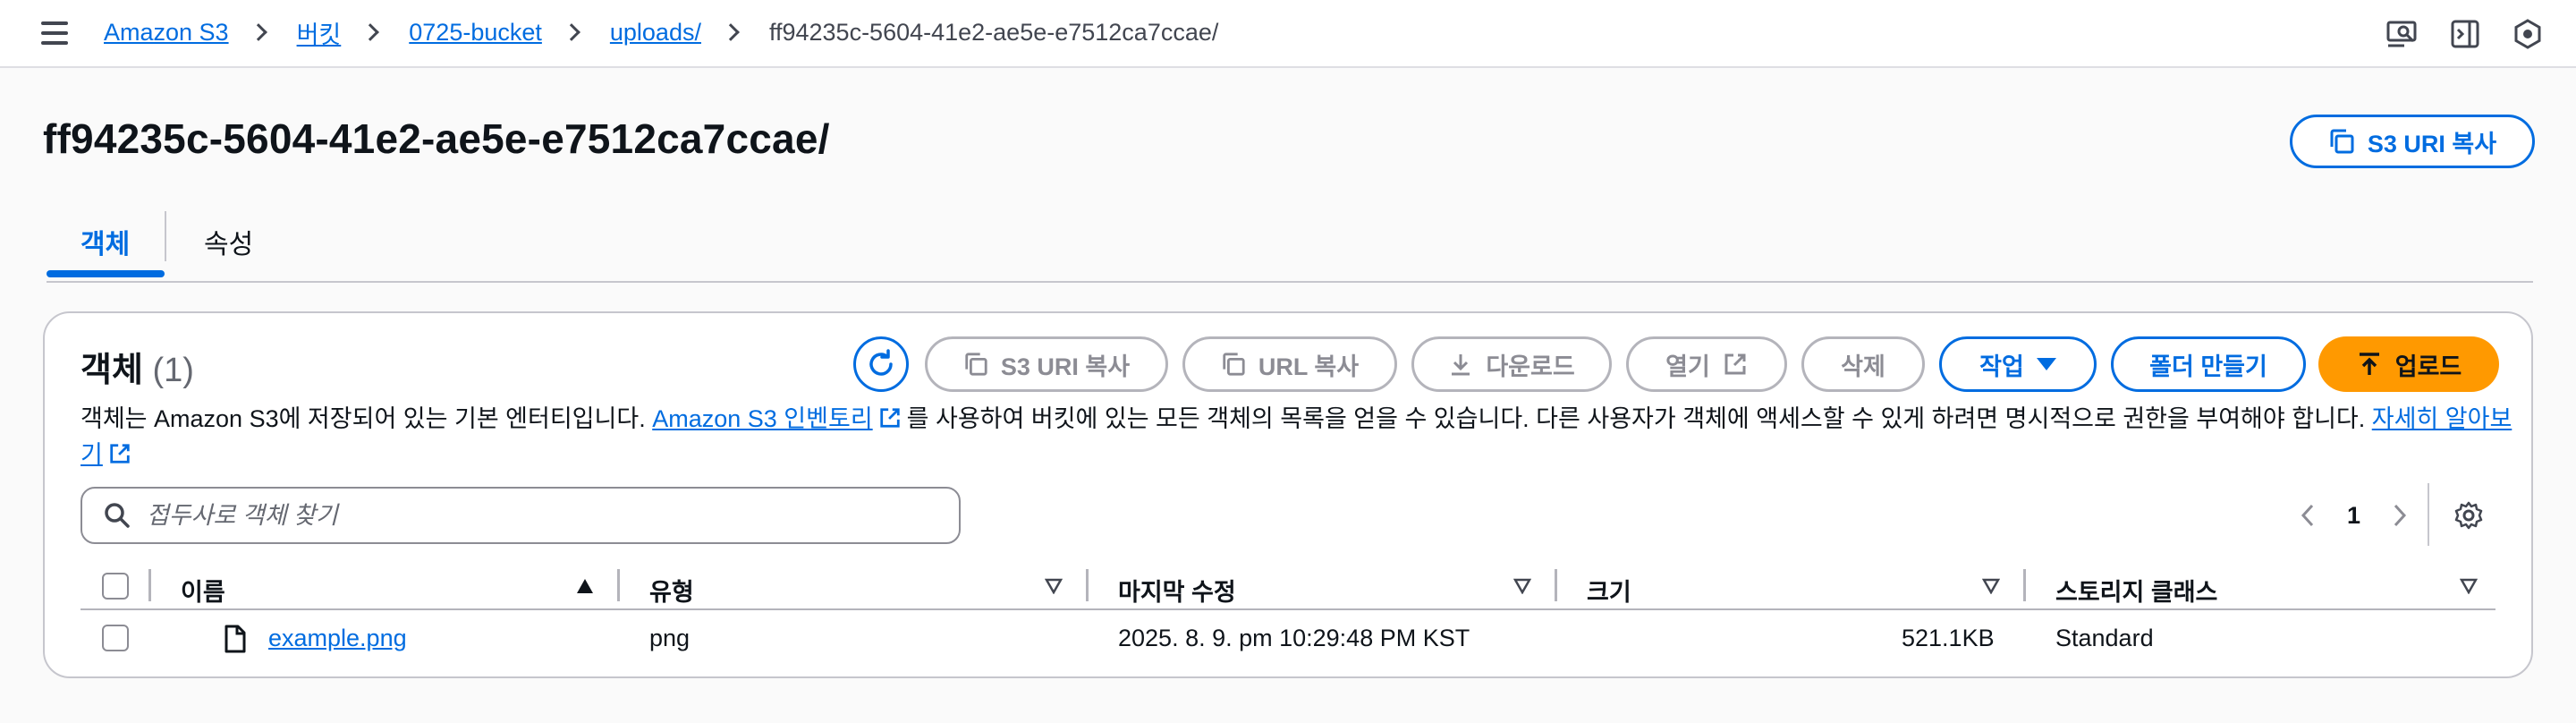 The width and height of the screenshot is (2576, 723). Describe the element at coordinates (106, 273) in the screenshot. I see `tab-active-indicator` at that location.